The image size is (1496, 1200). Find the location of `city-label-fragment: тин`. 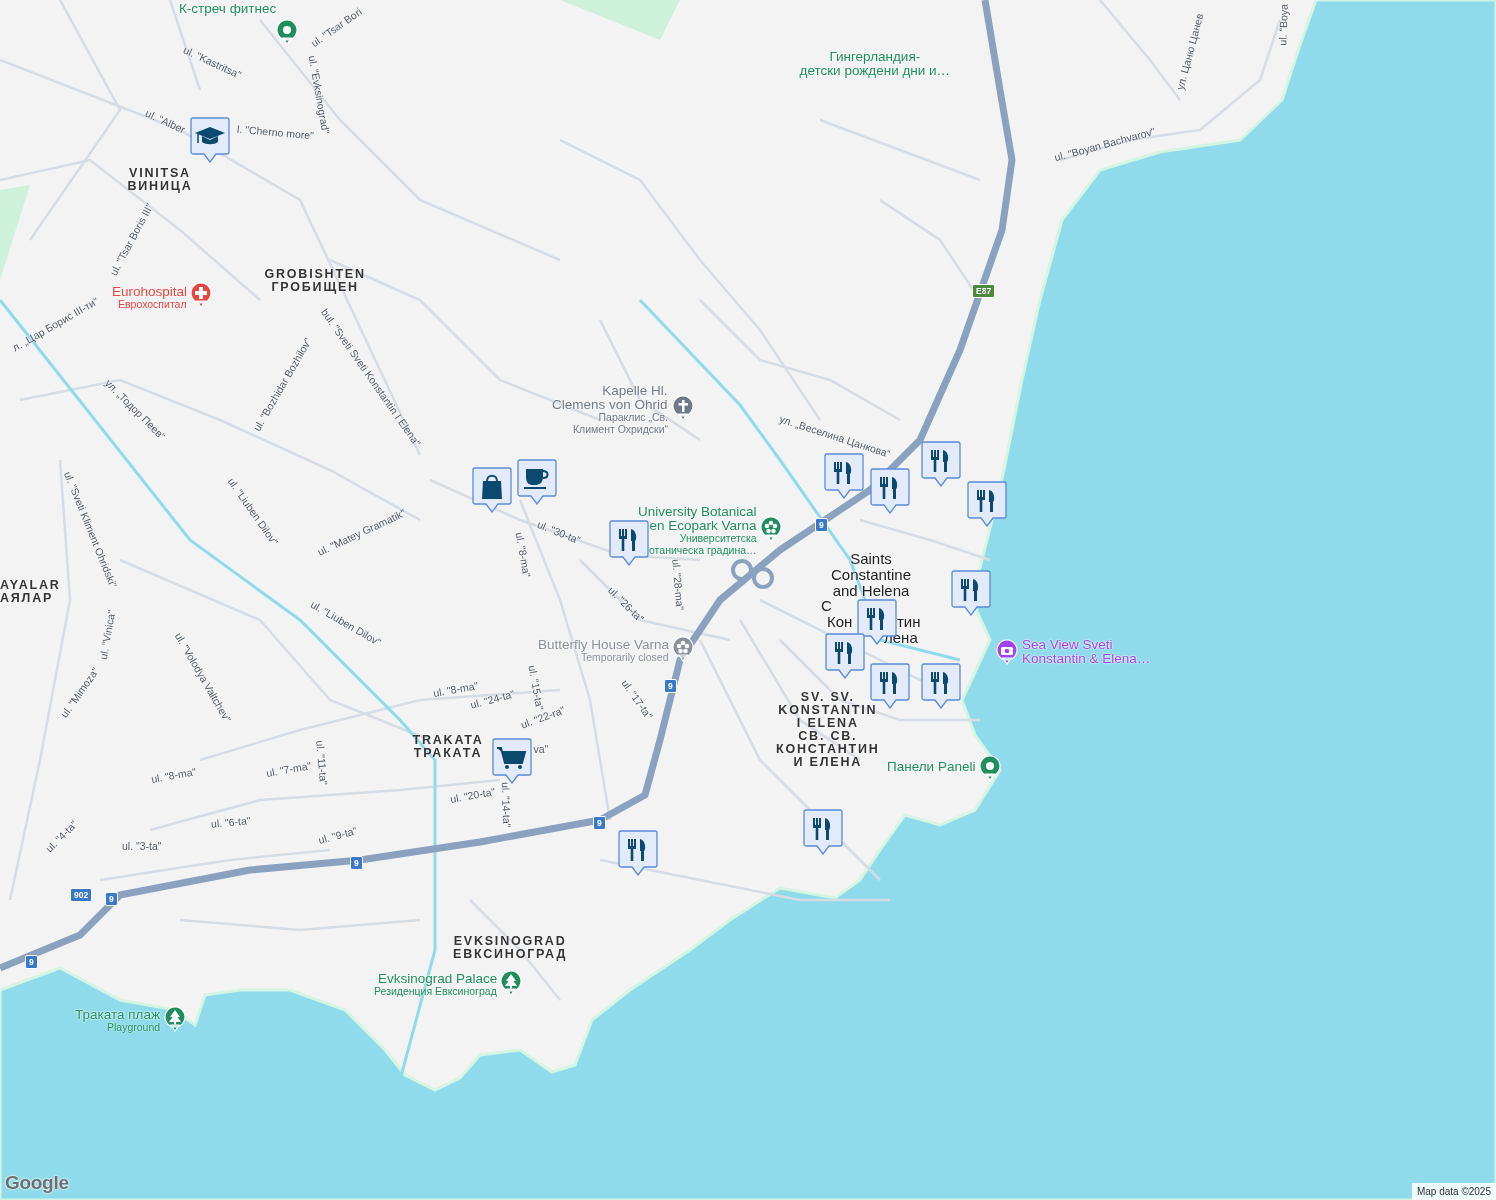

city-label-fragment: тин is located at coordinates (909, 622).